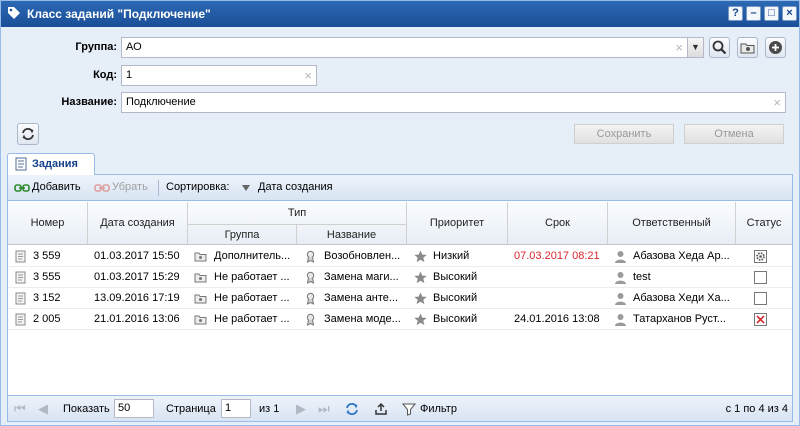 The image size is (800, 426). What do you see at coordinates (242, 234) in the screenshot?
I see `col-group: Группа` at bounding box center [242, 234].